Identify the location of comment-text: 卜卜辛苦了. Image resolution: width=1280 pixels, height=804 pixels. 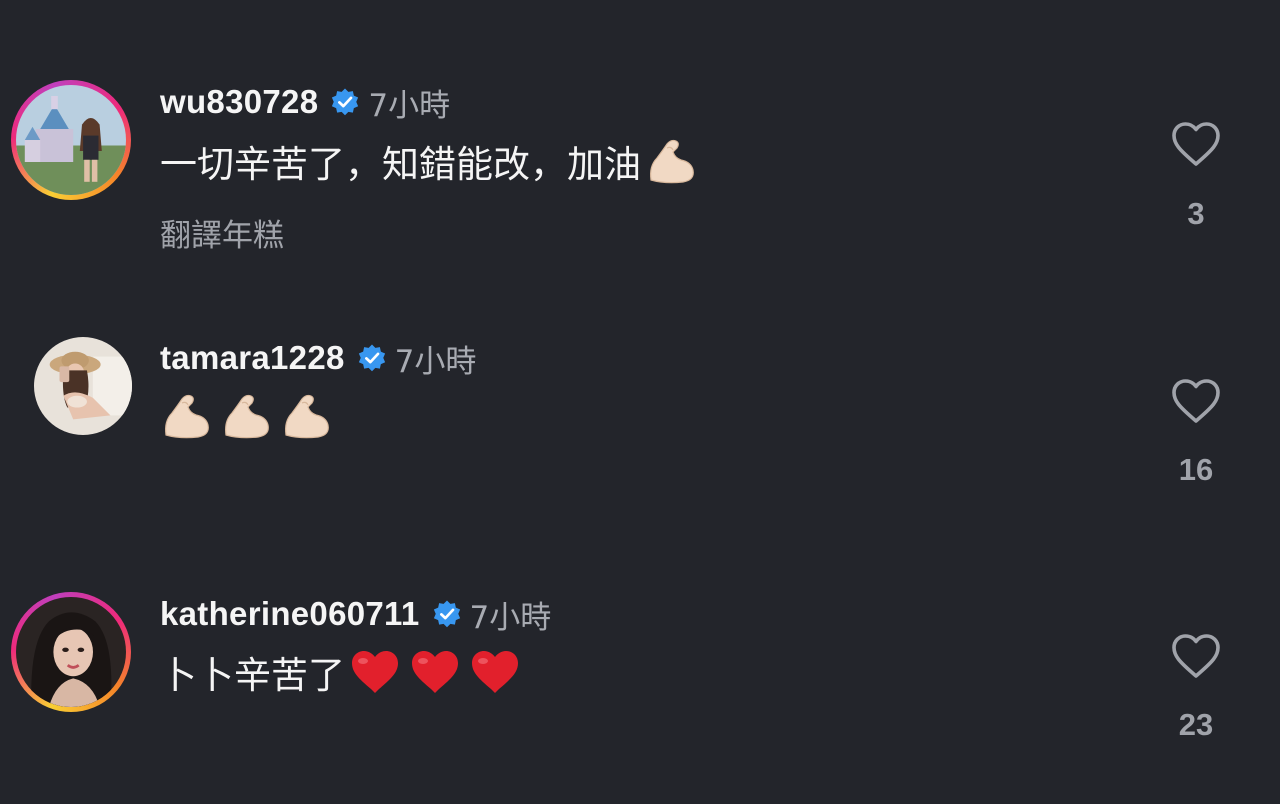
(340, 672).